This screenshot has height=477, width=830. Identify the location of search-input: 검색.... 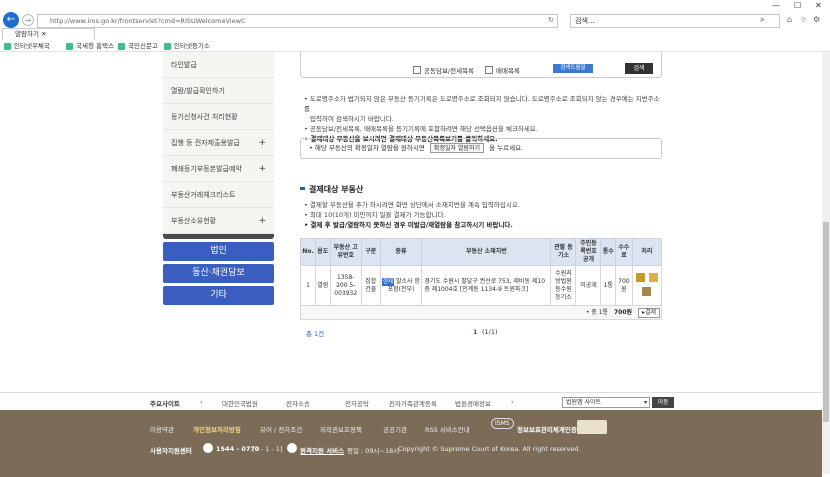
(675, 21).